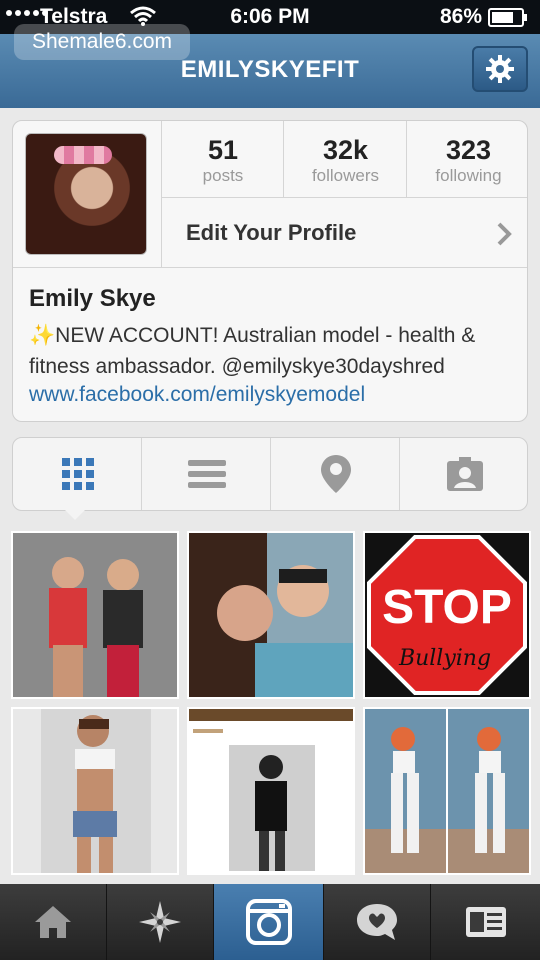 This screenshot has width=540, height=960. I want to click on bottom-tab-bar, so click(270, 922).